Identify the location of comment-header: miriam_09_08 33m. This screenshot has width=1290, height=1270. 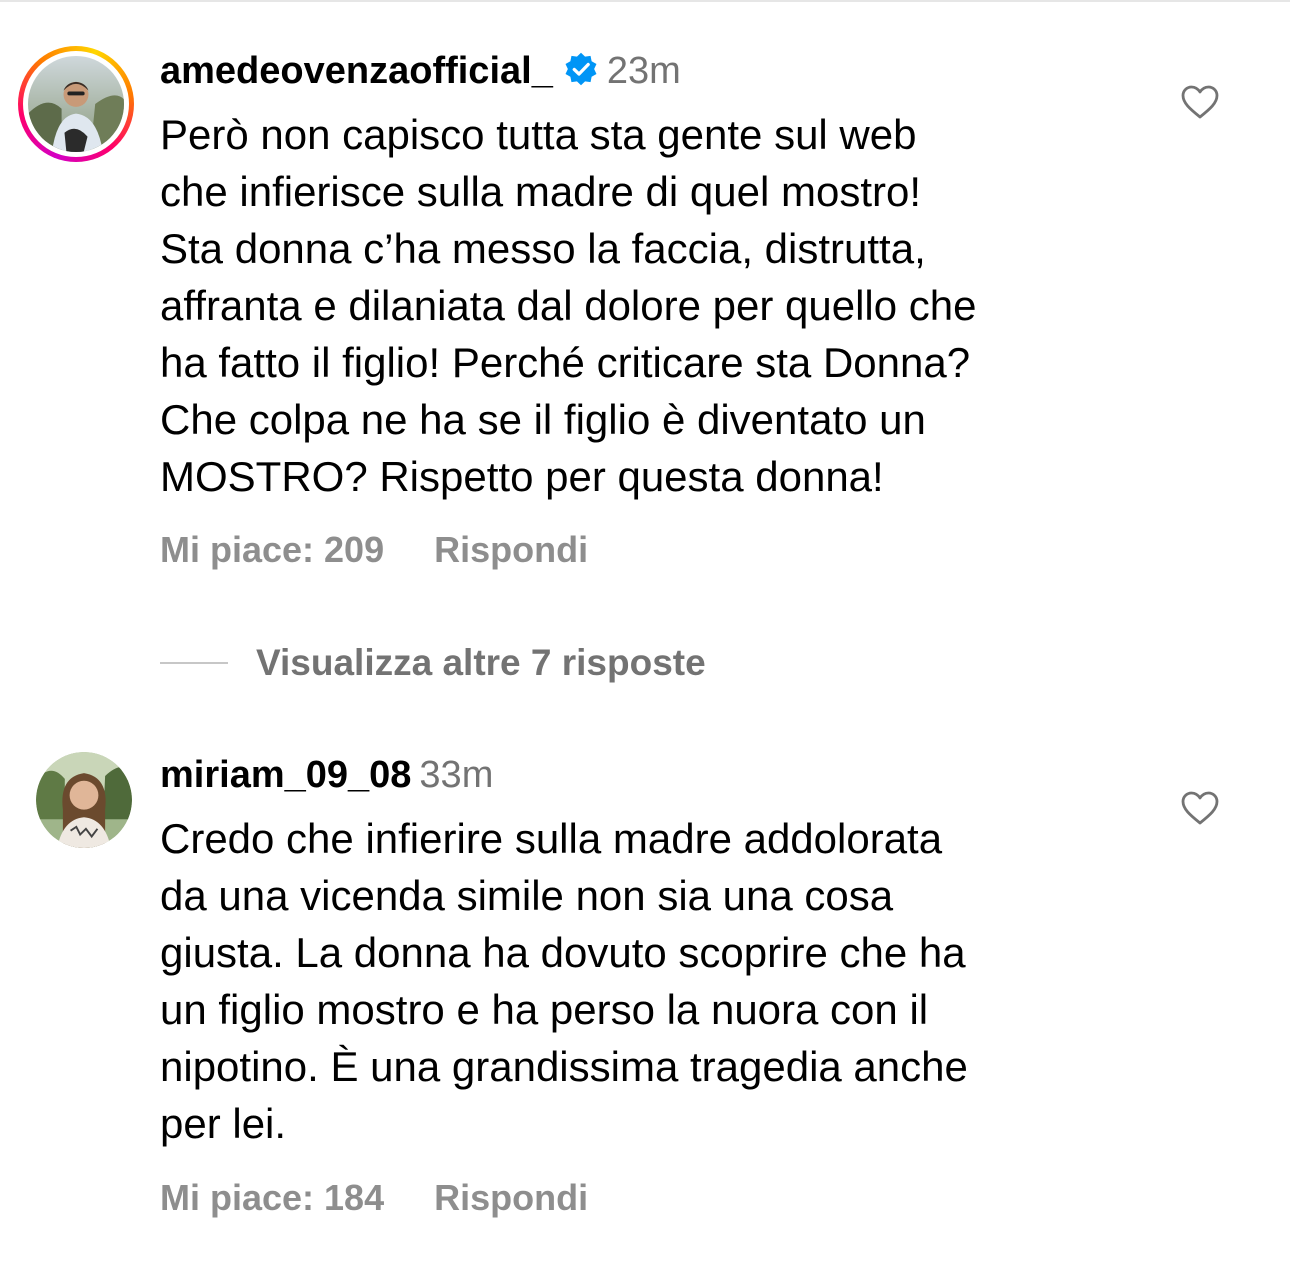
(326, 775).